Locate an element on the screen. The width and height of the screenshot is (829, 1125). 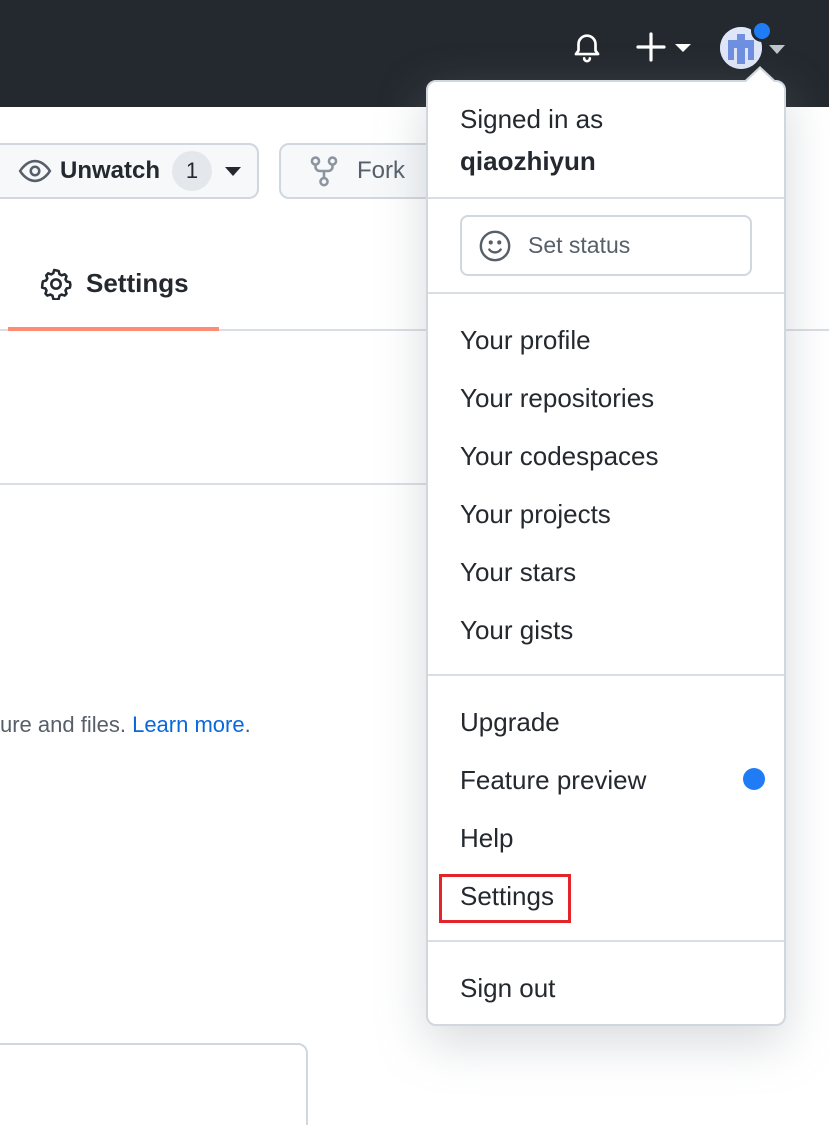
description-text: ure and files. Learn more. is located at coordinates (125, 725).